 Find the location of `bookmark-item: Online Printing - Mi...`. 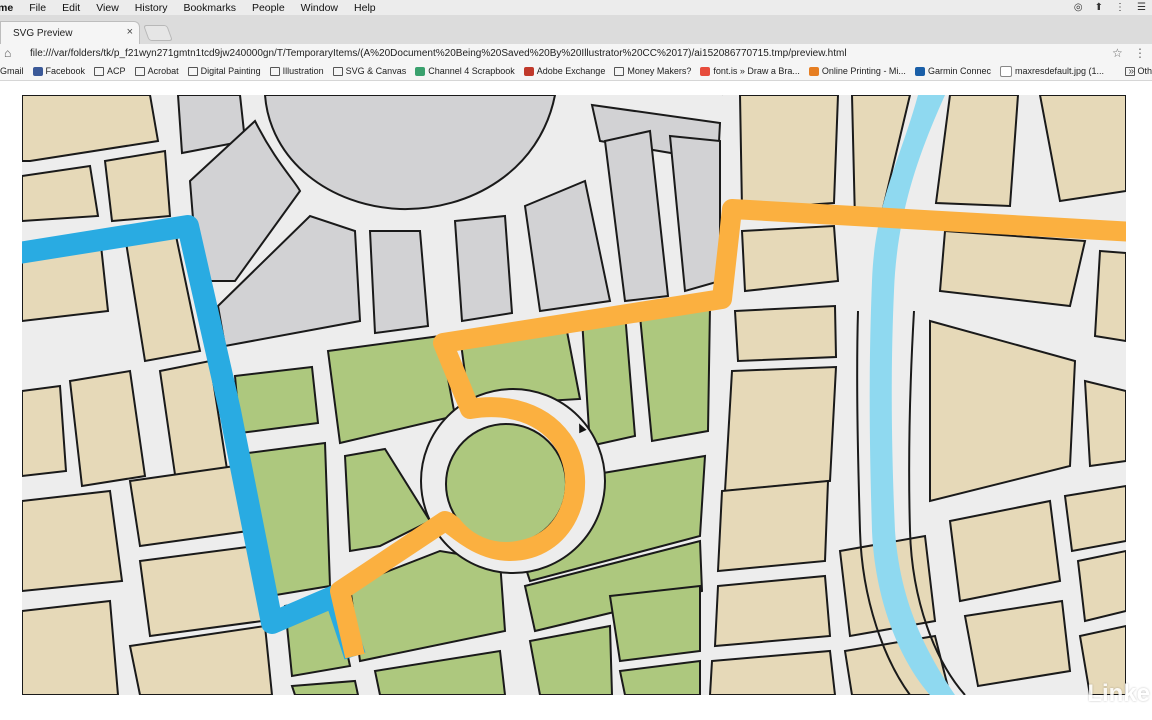

bookmark-item: Online Printing - Mi... is located at coordinates (857, 71).